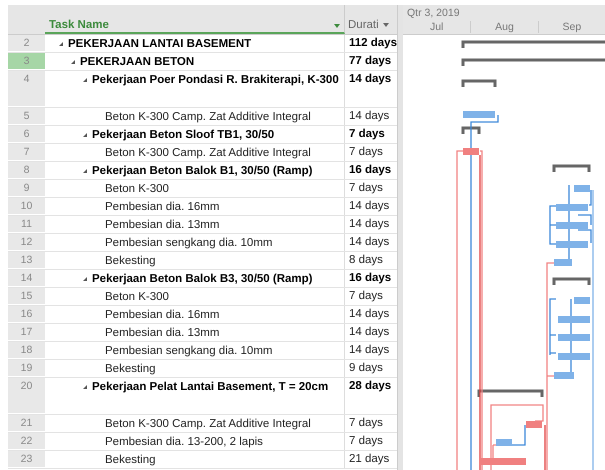  What do you see at coordinates (202, 279) in the screenshot?
I see `task-name: Pekerjaan Beton Balok B3, 30/50 (Ramp)` at bounding box center [202, 279].